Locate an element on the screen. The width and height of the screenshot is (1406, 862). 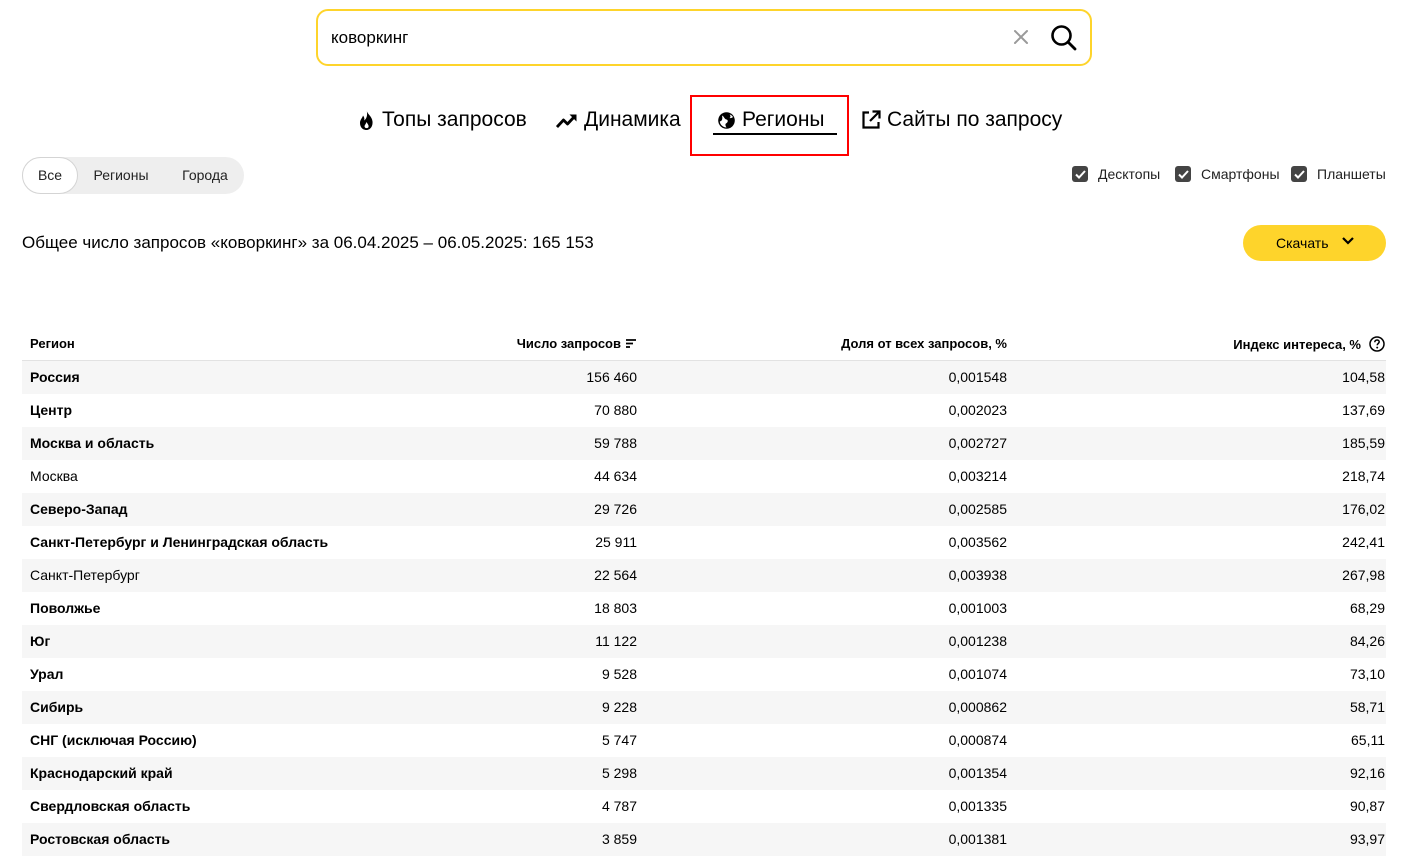
tab-label: Сайты по запросу is located at coordinates (975, 119).